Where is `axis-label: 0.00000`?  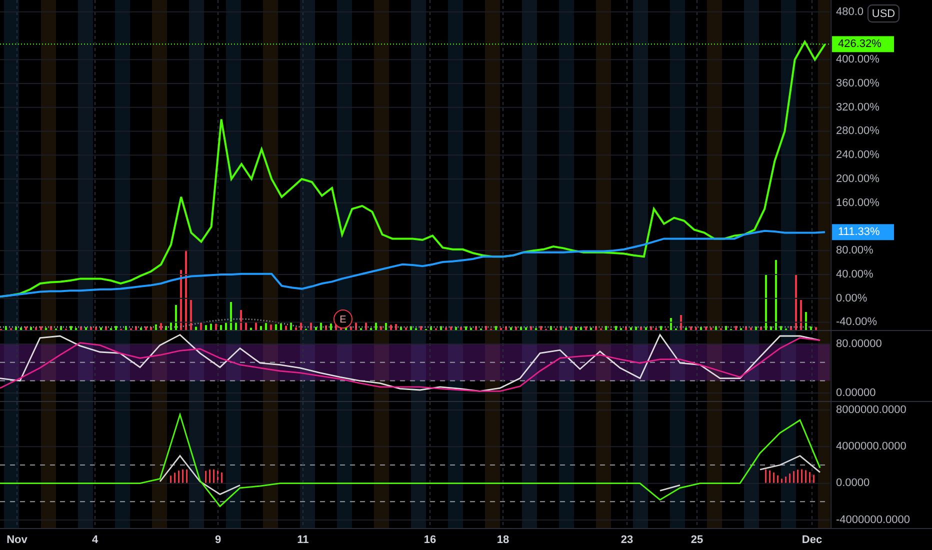 axis-label: 0.00000 is located at coordinates (856, 392).